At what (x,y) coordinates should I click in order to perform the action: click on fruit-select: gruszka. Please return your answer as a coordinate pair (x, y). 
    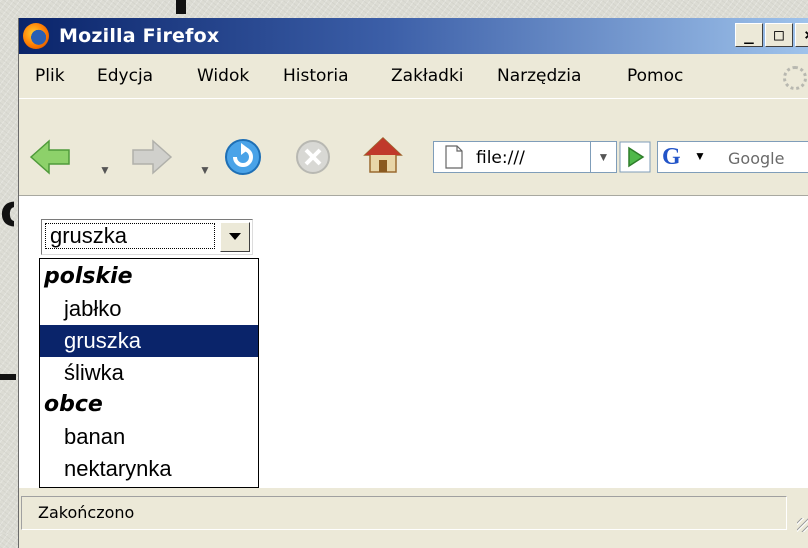
    Looking at the image, I should click on (147, 237).